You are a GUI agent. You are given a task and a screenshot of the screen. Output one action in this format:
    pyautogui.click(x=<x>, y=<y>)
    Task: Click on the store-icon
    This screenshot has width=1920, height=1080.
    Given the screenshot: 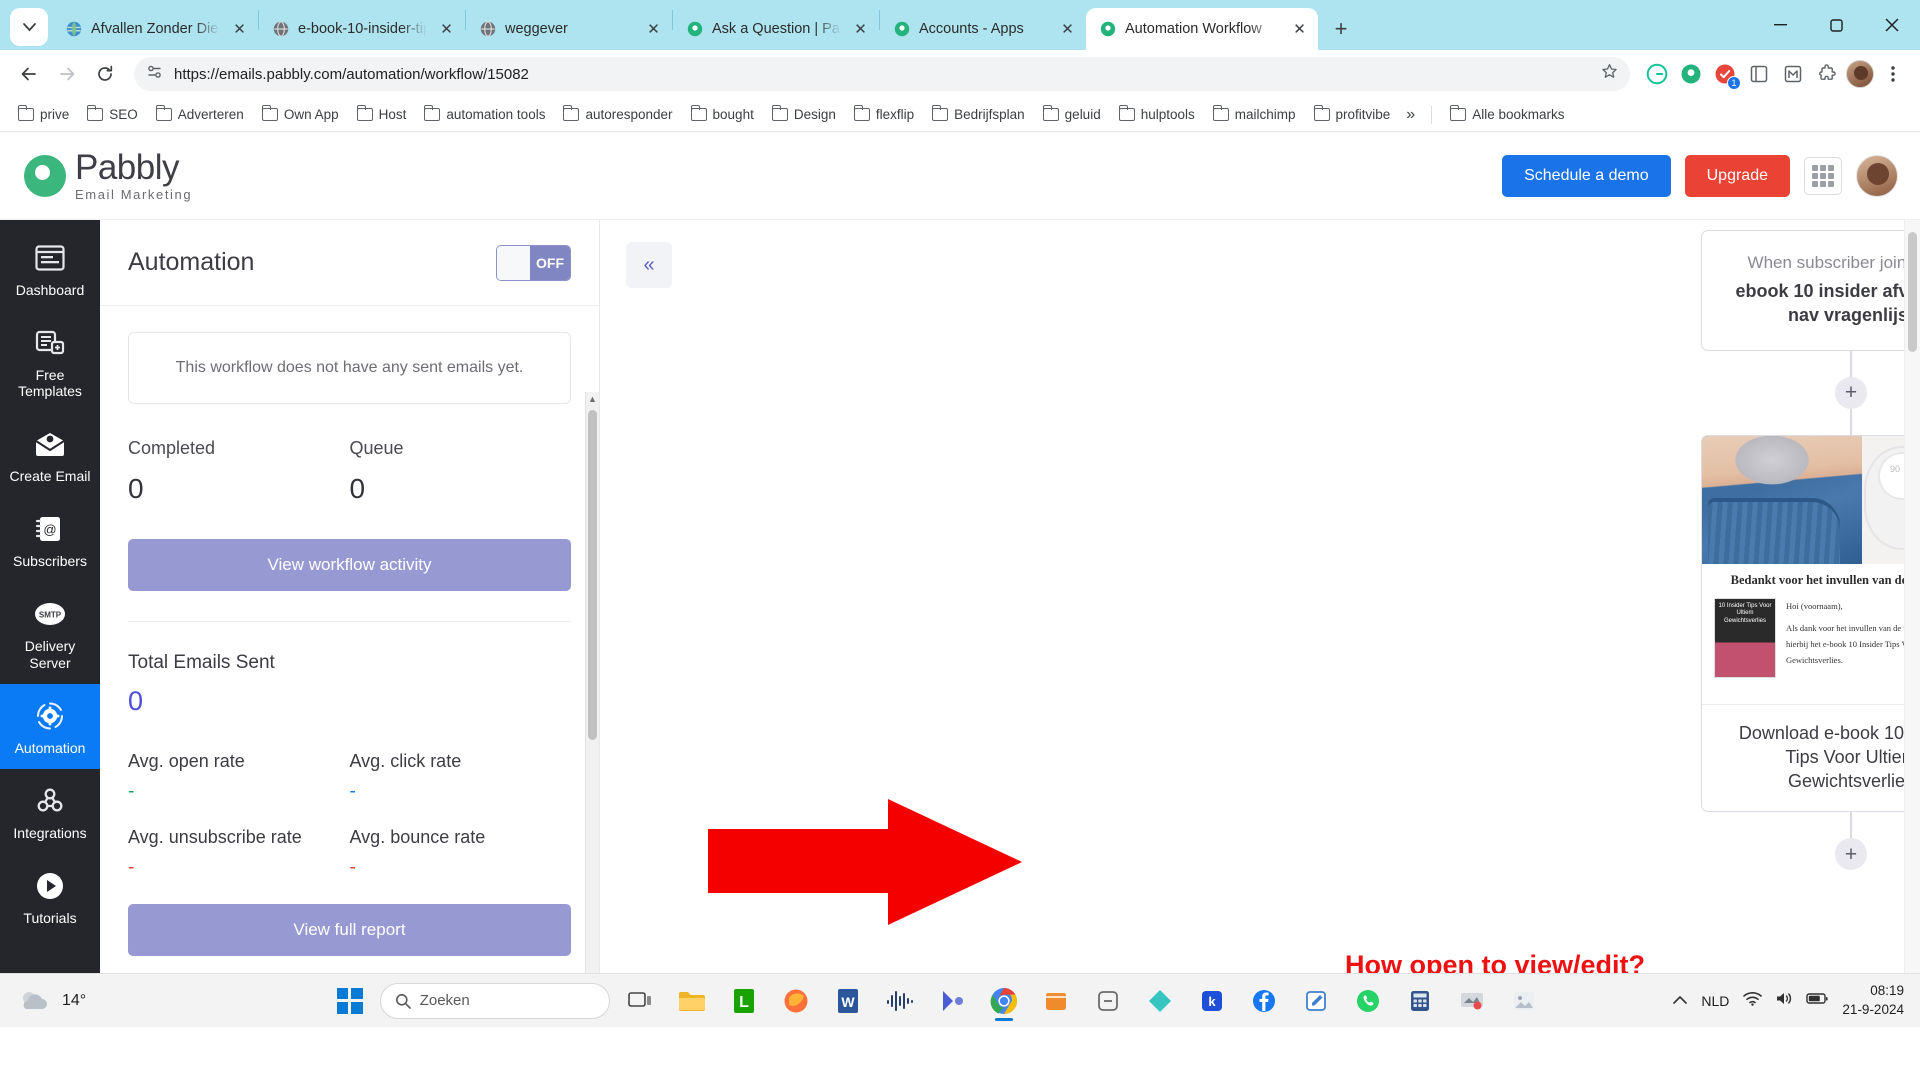 What is the action you would take?
    pyautogui.click(x=1056, y=1001)
    